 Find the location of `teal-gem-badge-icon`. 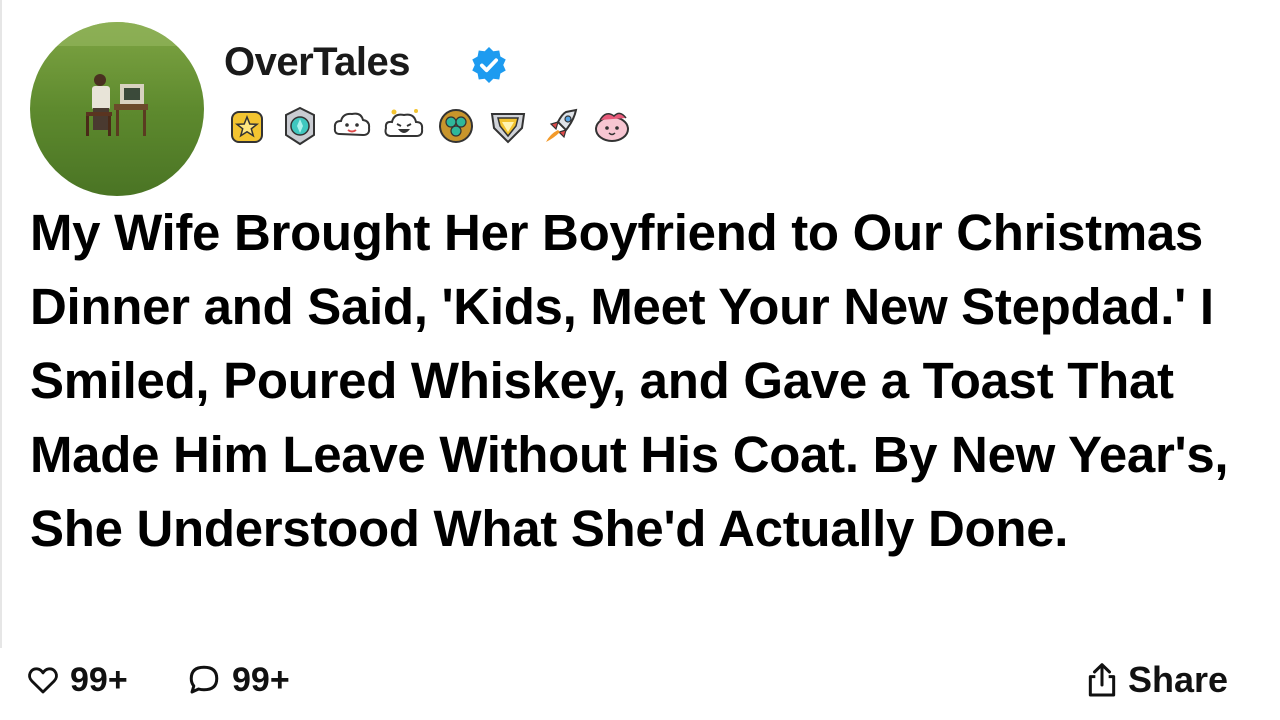

teal-gem-badge-icon is located at coordinates (300, 126).